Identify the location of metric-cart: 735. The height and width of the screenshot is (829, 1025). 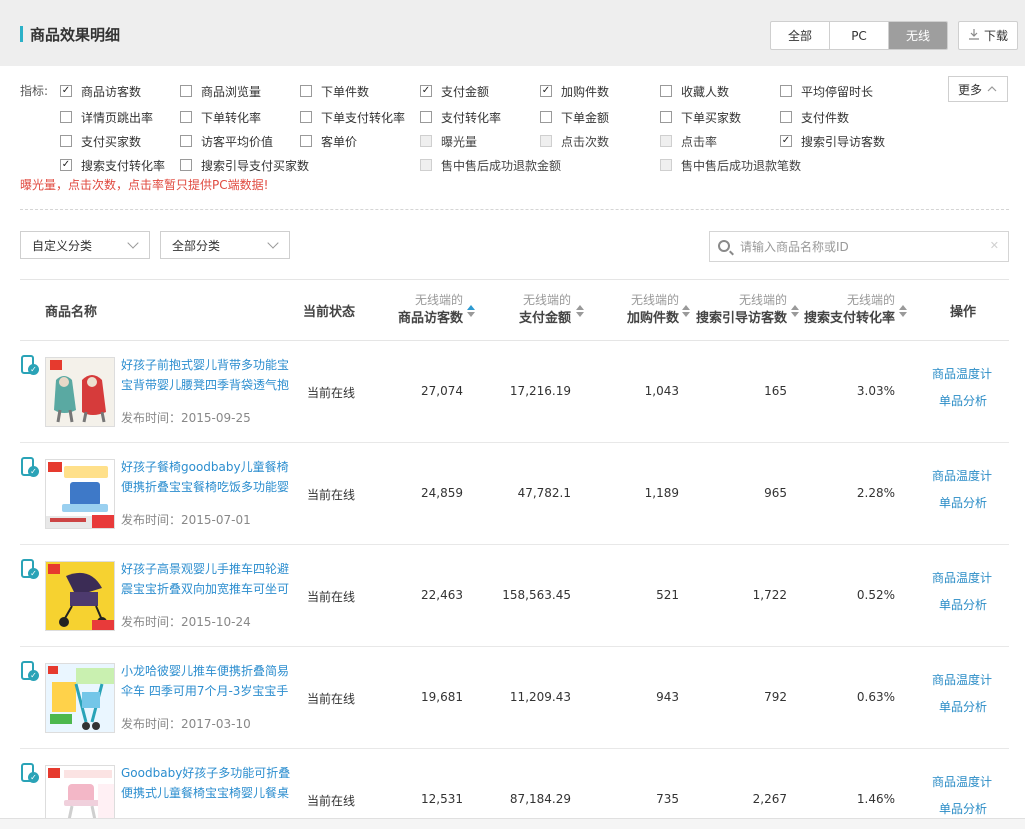
(667, 799).